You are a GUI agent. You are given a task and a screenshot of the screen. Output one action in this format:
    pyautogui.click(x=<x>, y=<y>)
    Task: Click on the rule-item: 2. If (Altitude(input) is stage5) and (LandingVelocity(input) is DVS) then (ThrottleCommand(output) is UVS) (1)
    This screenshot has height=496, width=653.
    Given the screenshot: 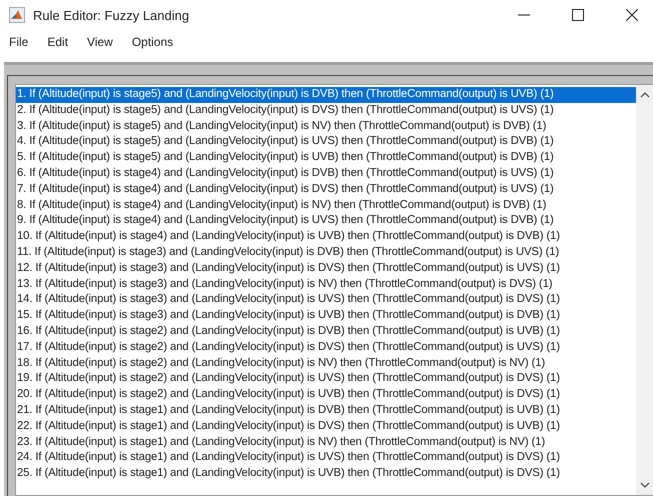 What is the action you would take?
    pyautogui.click(x=326, y=110)
    